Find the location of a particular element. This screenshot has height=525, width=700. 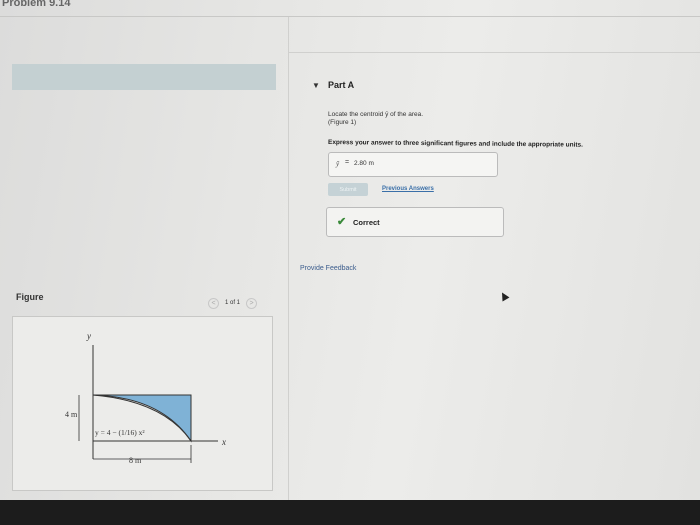

prev-figure-button: < is located at coordinates (213, 303).